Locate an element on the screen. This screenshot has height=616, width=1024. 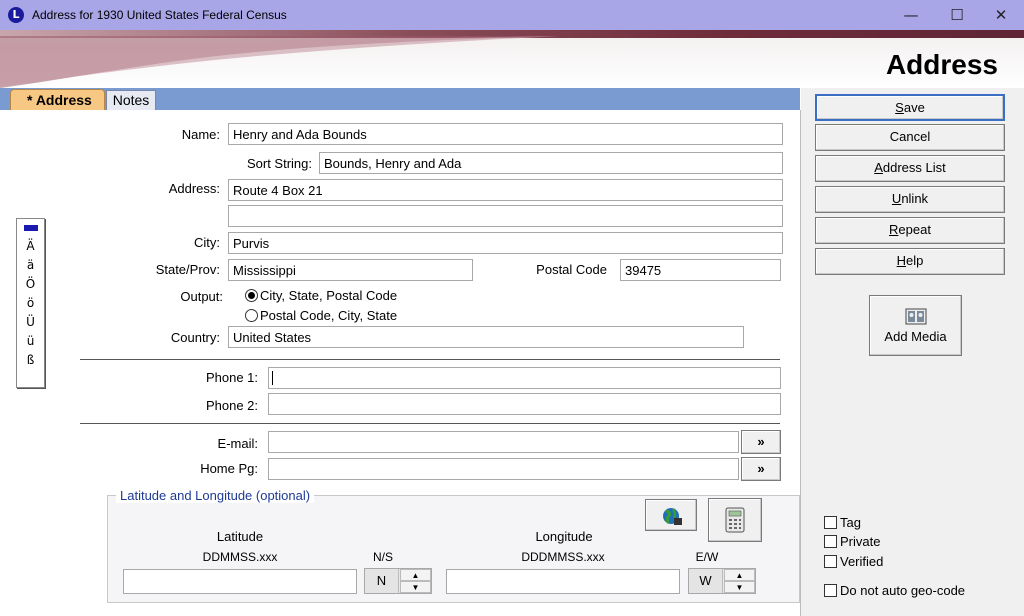
state-label: State/Prov: is located at coordinates (187, 269).